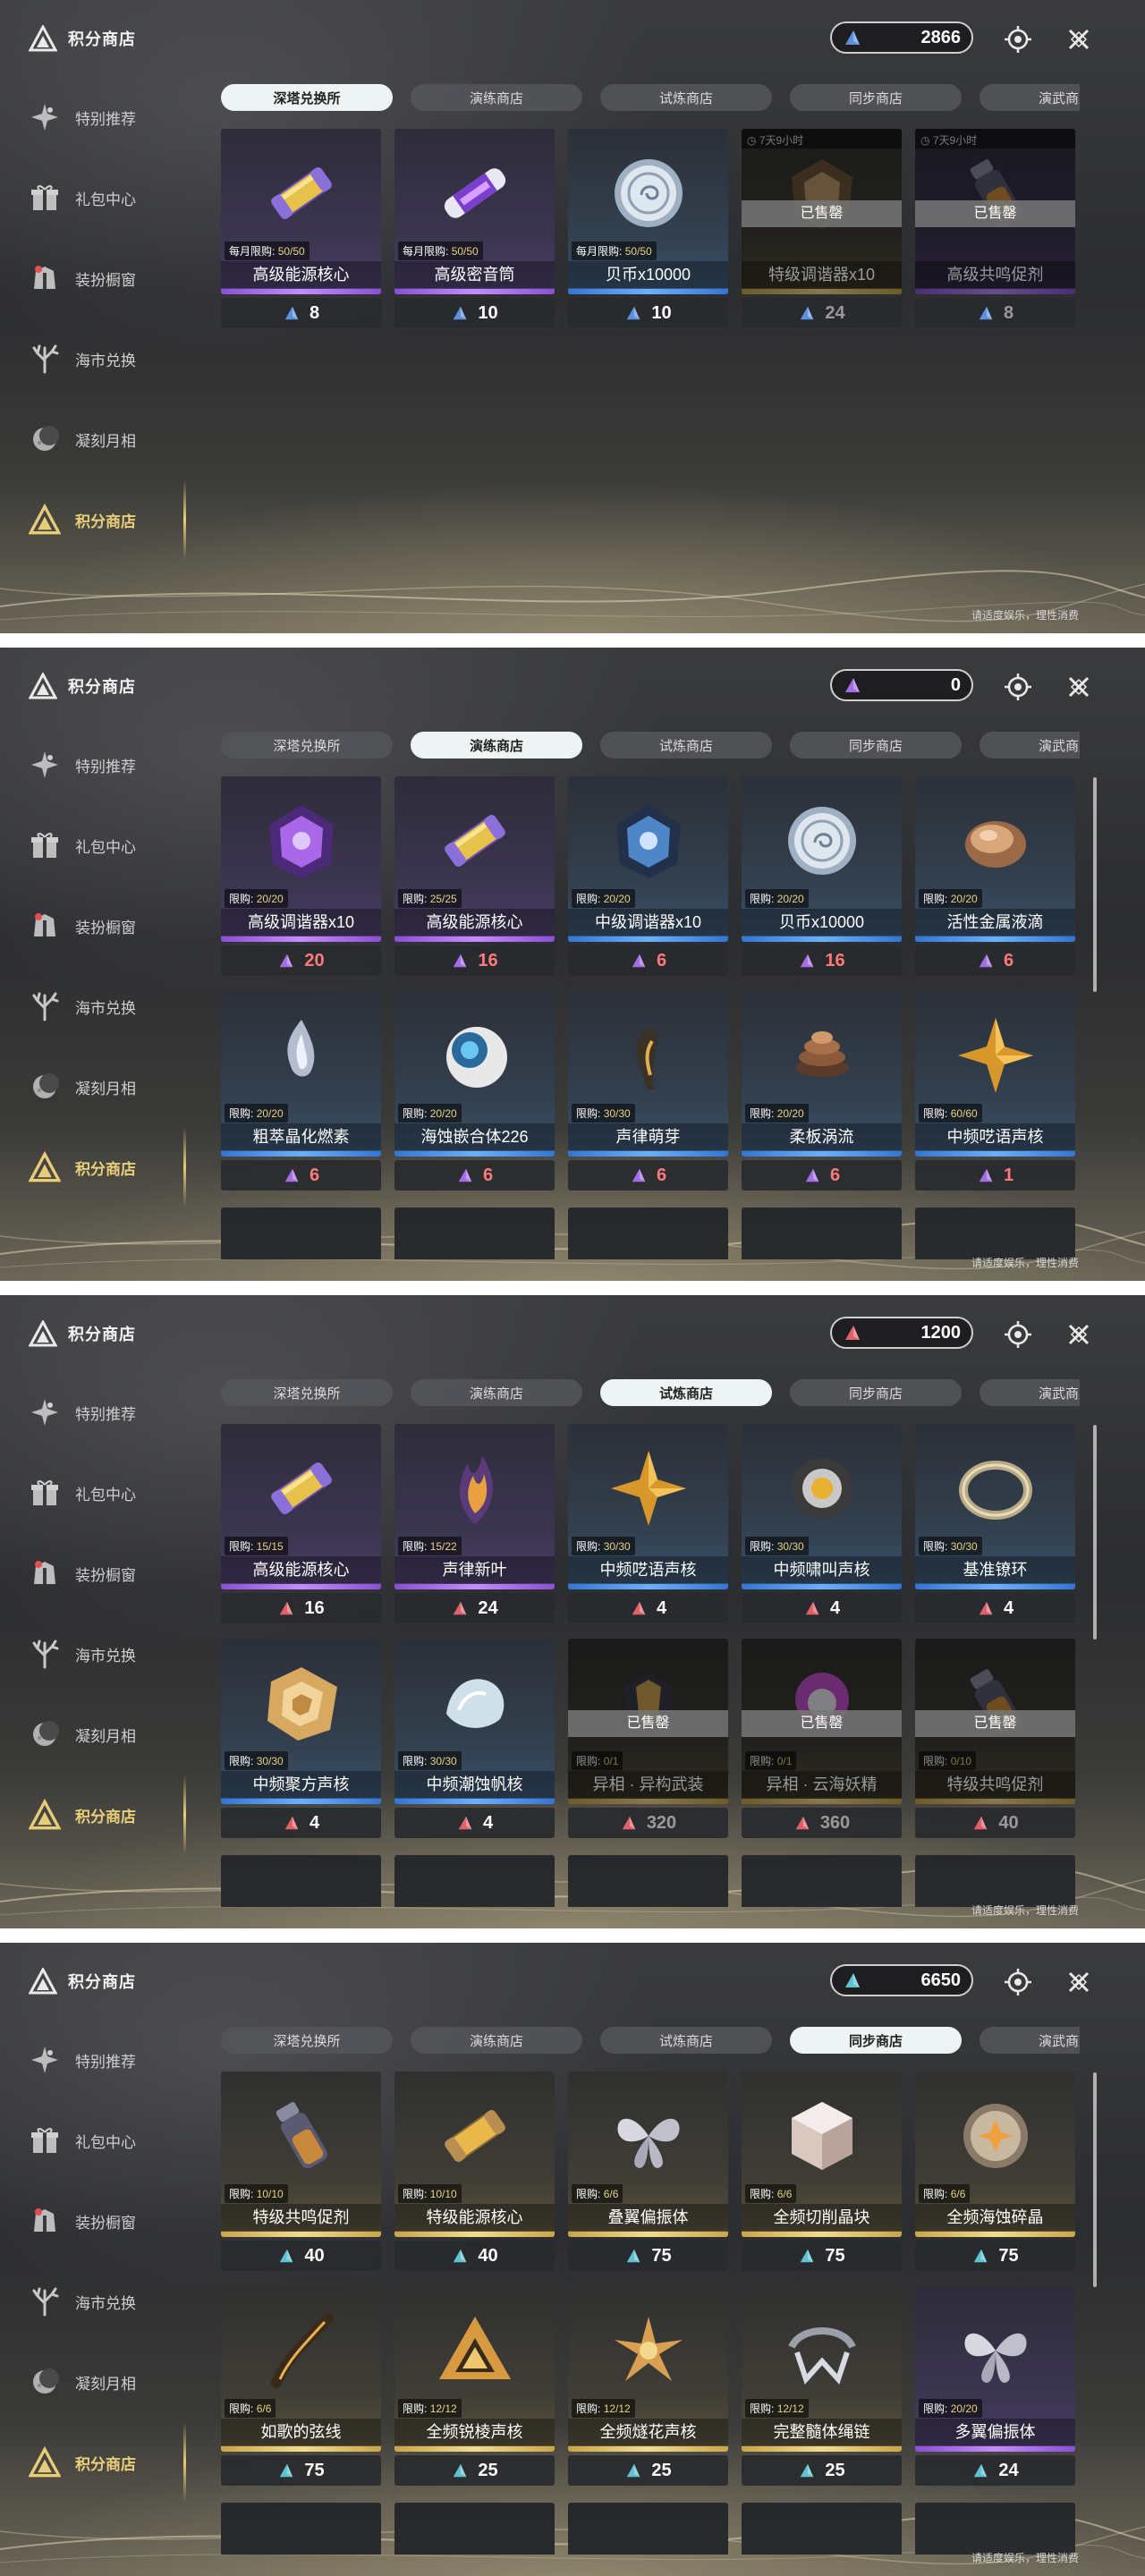 The width and height of the screenshot is (1145, 2576). I want to click on shop-item-card: 限购: 20/20 活性金属液滴 6, so click(995, 876).